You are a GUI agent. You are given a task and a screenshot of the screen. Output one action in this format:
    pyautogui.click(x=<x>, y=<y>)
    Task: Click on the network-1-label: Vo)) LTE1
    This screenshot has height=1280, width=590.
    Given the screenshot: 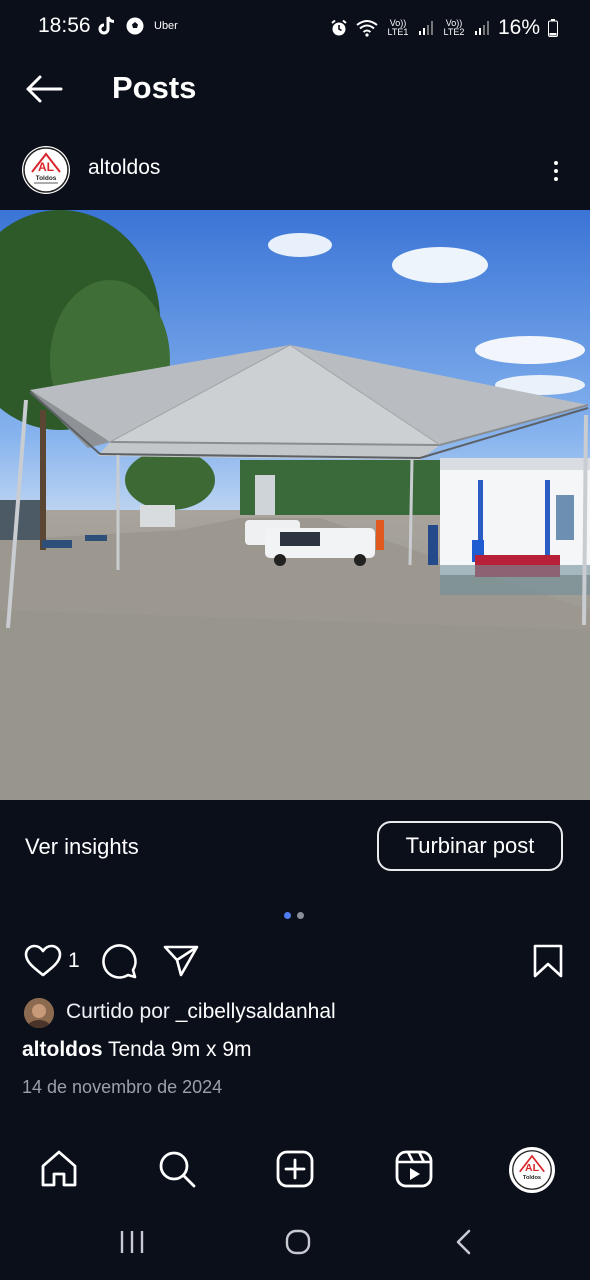 What is the action you would take?
    pyautogui.click(x=398, y=27)
    